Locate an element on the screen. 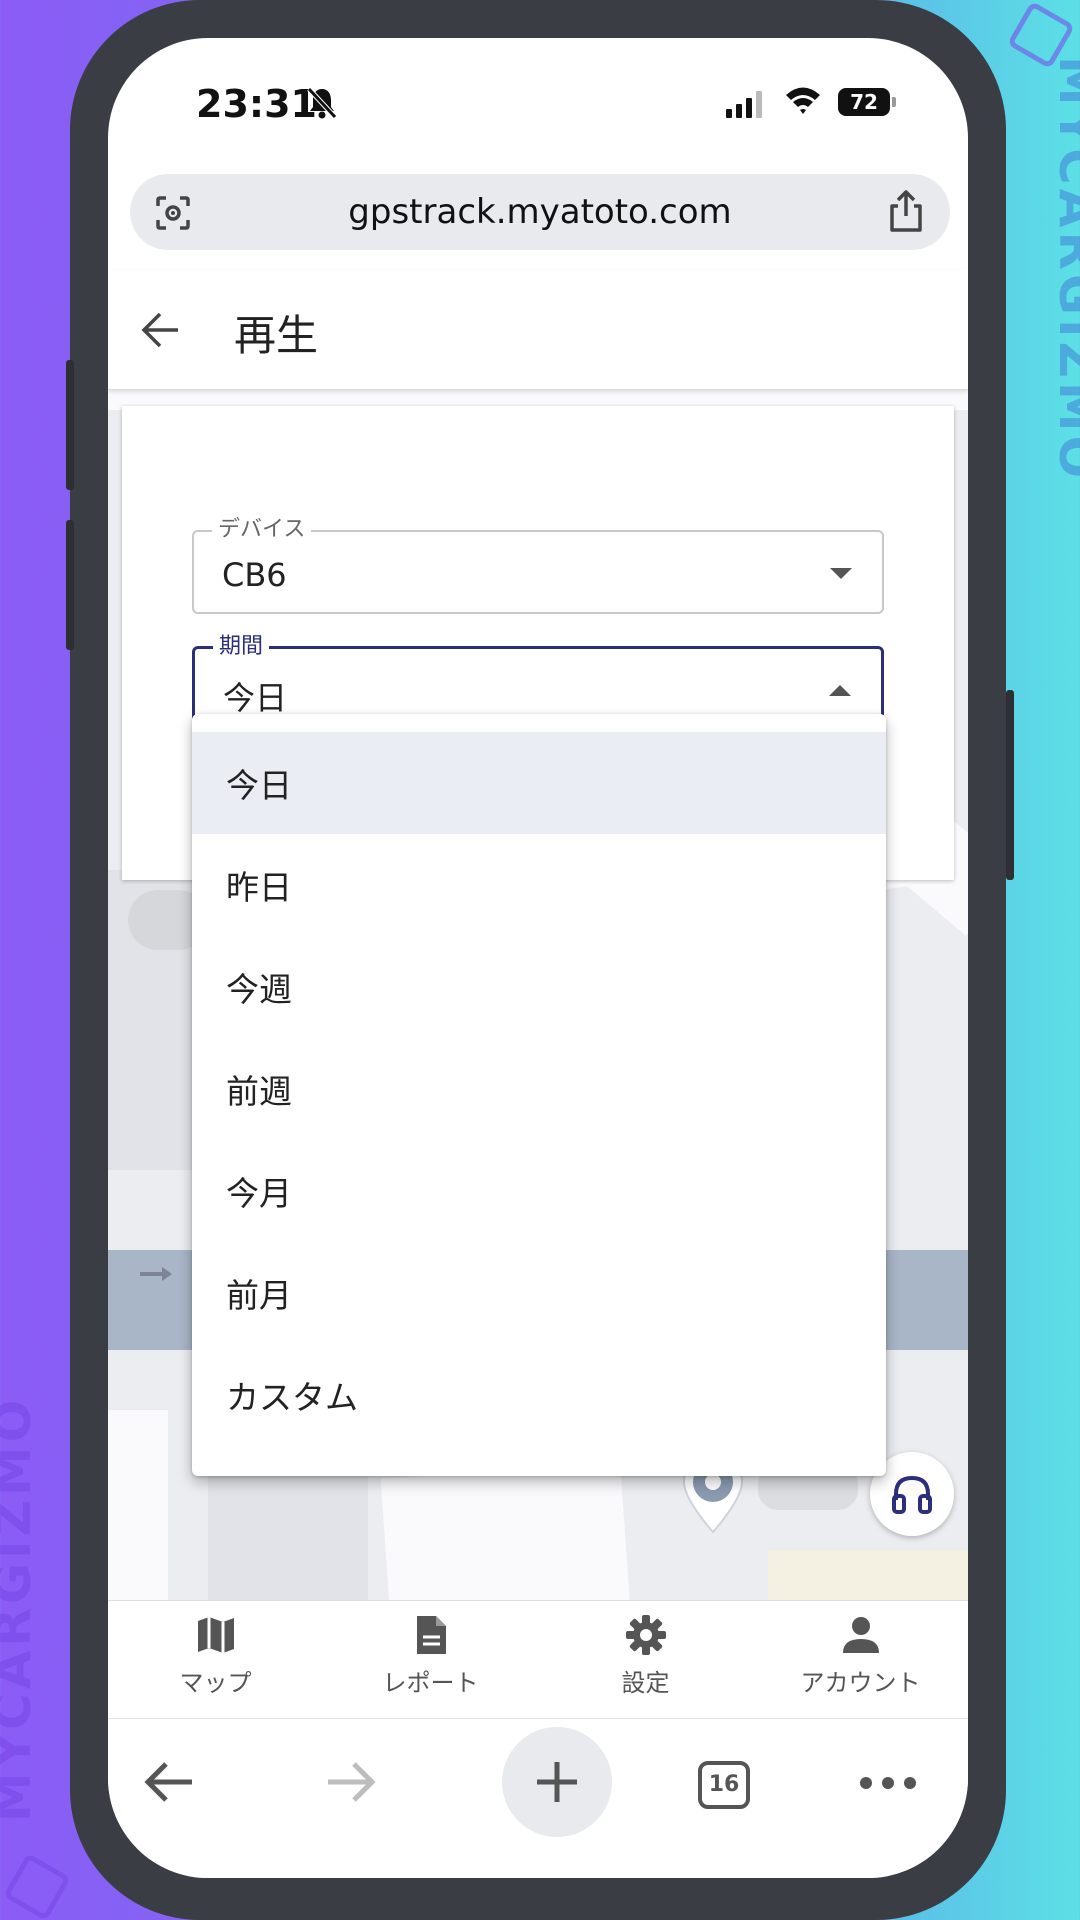  nav-label-map: マップ is located at coordinates (215, 1683).